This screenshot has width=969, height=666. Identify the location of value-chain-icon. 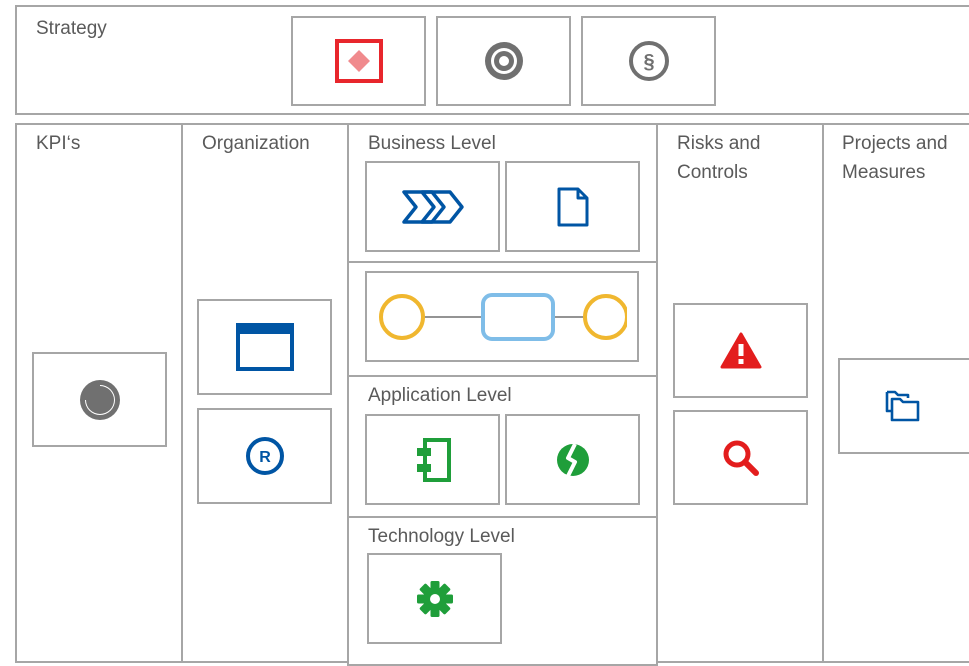
(432, 206).